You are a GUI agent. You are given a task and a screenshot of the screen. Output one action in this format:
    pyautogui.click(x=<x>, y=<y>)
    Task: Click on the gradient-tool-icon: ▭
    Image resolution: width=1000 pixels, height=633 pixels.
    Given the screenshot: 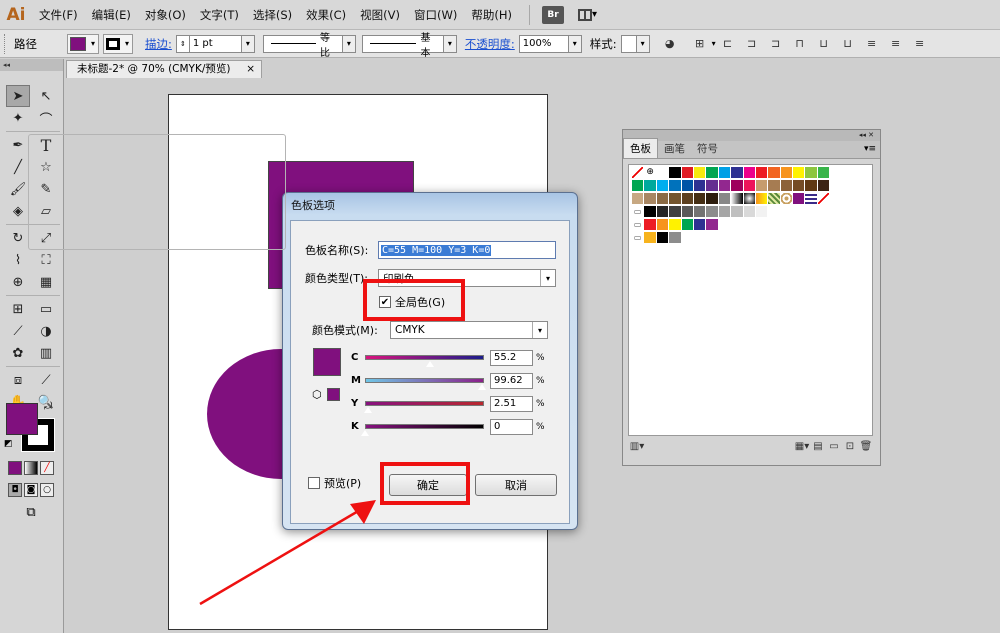 What is the action you would take?
    pyautogui.click(x=46, y=309)
    